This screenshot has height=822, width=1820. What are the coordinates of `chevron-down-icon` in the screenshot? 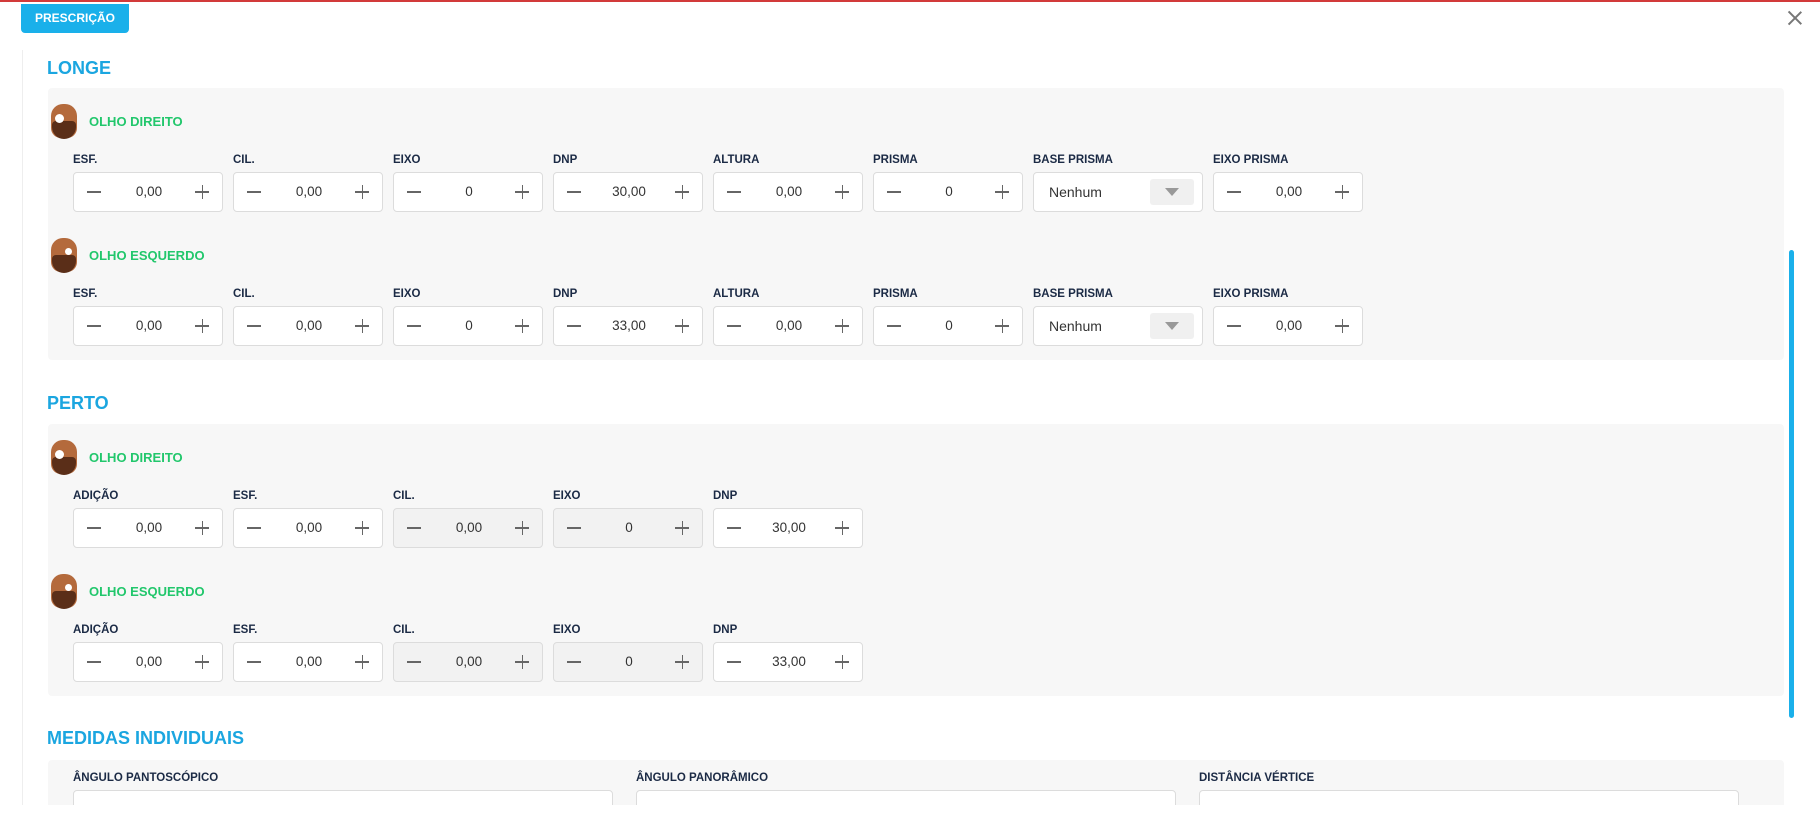 It's located at (1172, 192).